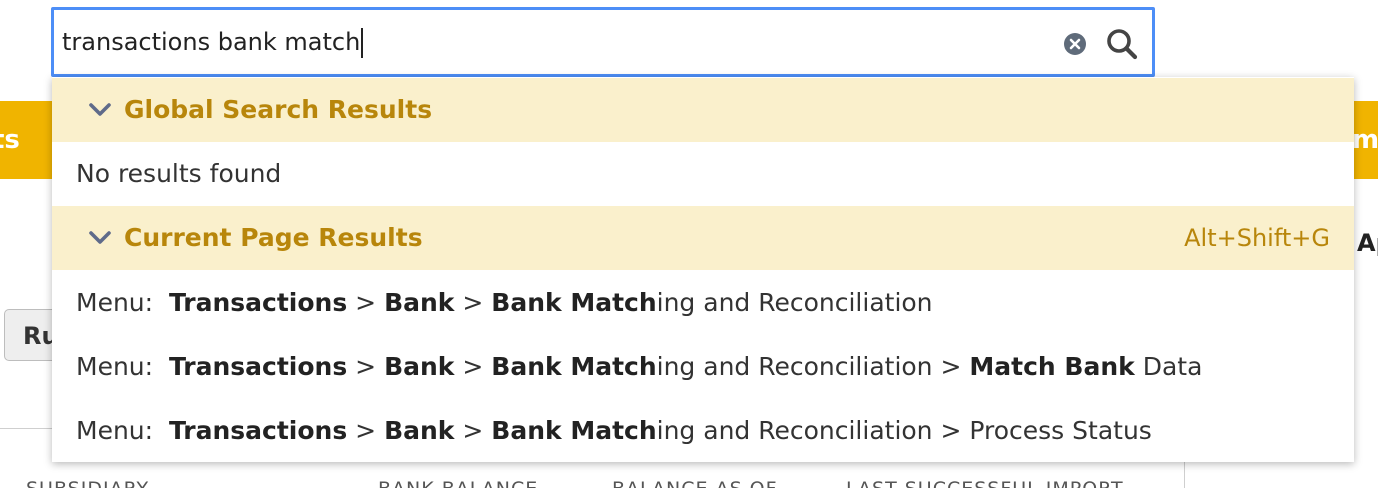 The height and width of the screenshot is (488, 1378). Describe the element at coordinates (703, 110) in the screenshot. I see `global-results-header: Global Search Results` at that location.